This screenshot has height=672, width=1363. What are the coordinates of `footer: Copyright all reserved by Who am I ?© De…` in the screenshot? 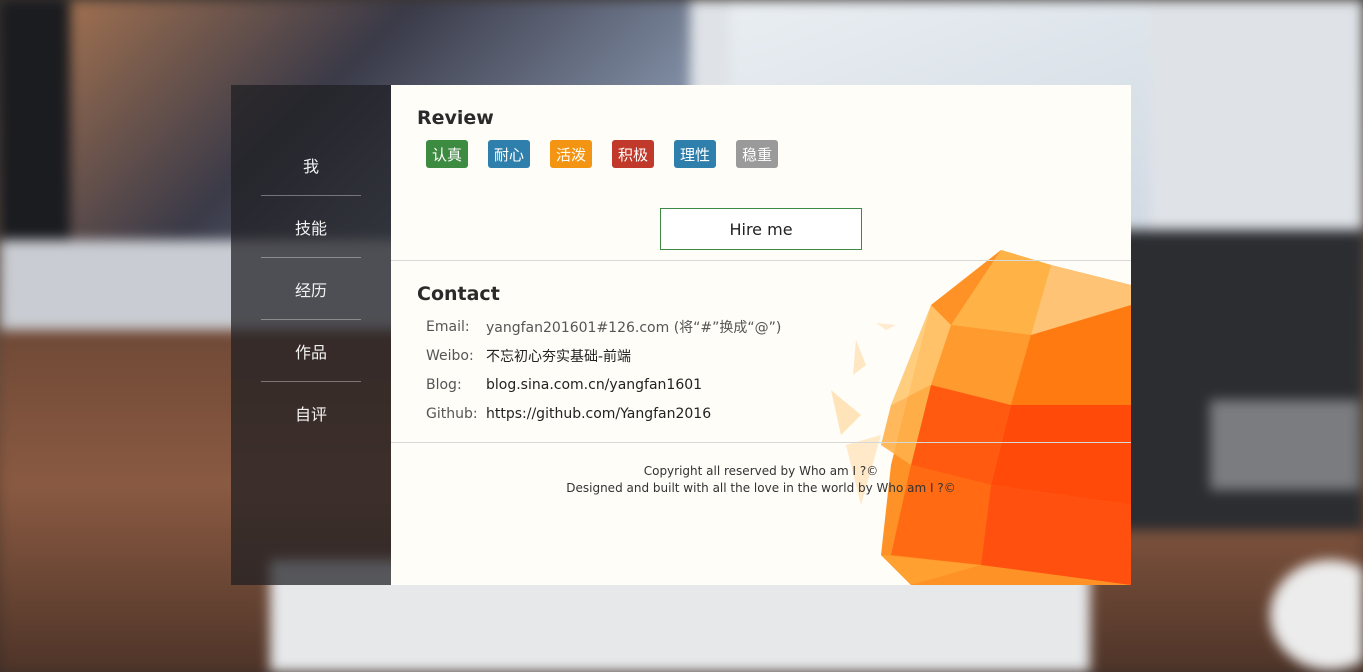 It's located at (761, 480).